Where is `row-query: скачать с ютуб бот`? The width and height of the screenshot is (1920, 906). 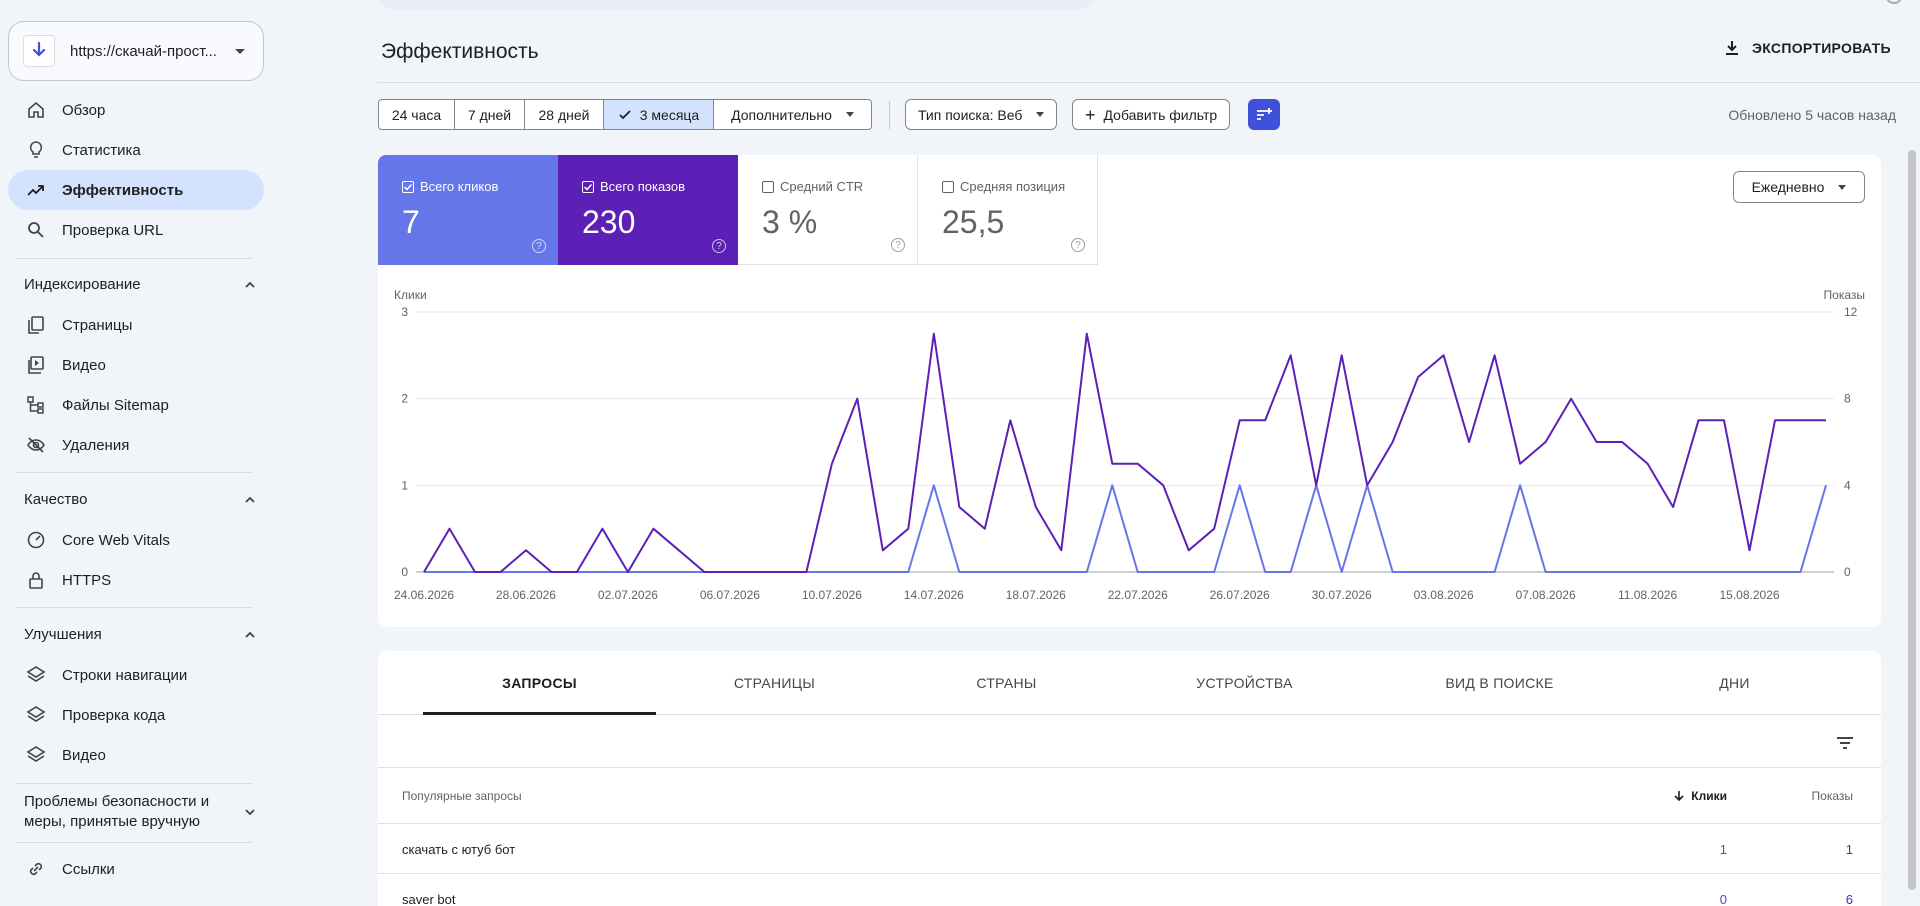 row-query: скачать с ютуб бот is located at coordinates (459, 849).